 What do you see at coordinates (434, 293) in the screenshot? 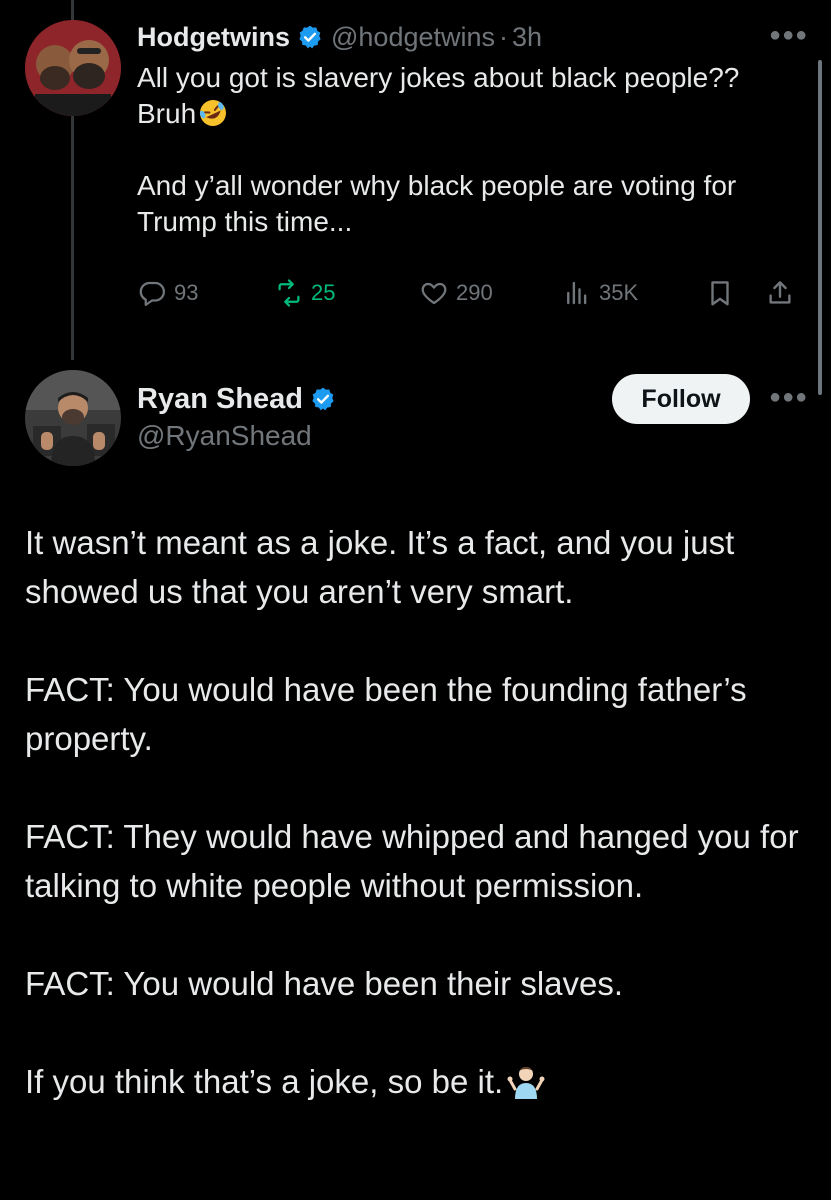
I see `heart-icon` at bounding box center [434, 293].